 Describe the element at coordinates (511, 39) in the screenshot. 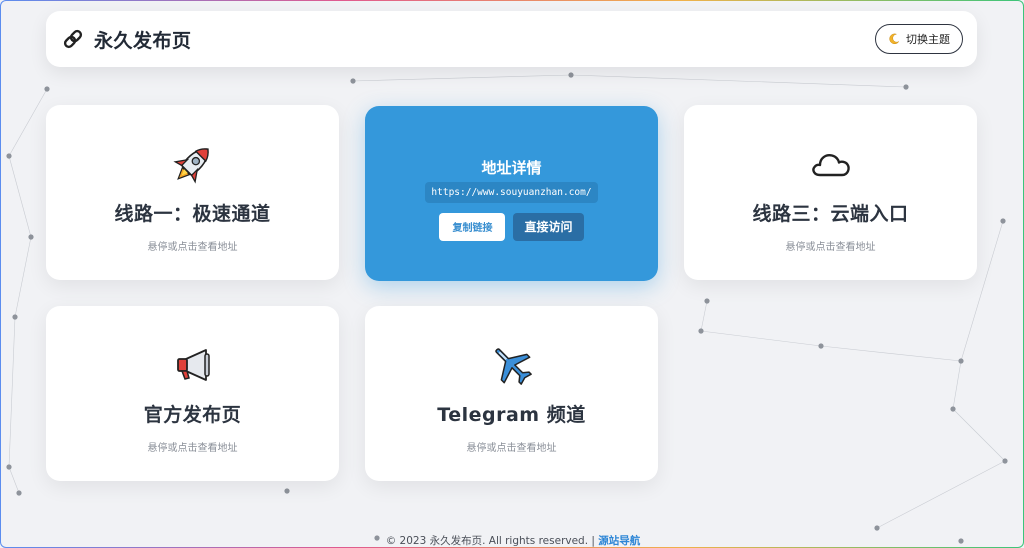

I see `header-bar: 永久发布页 切换主题` at that location.